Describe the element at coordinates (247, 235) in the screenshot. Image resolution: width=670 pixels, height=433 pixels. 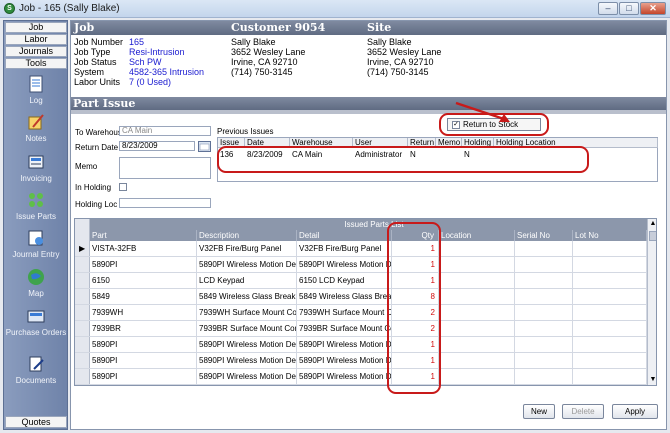
I see `col-description: Description` at that location.